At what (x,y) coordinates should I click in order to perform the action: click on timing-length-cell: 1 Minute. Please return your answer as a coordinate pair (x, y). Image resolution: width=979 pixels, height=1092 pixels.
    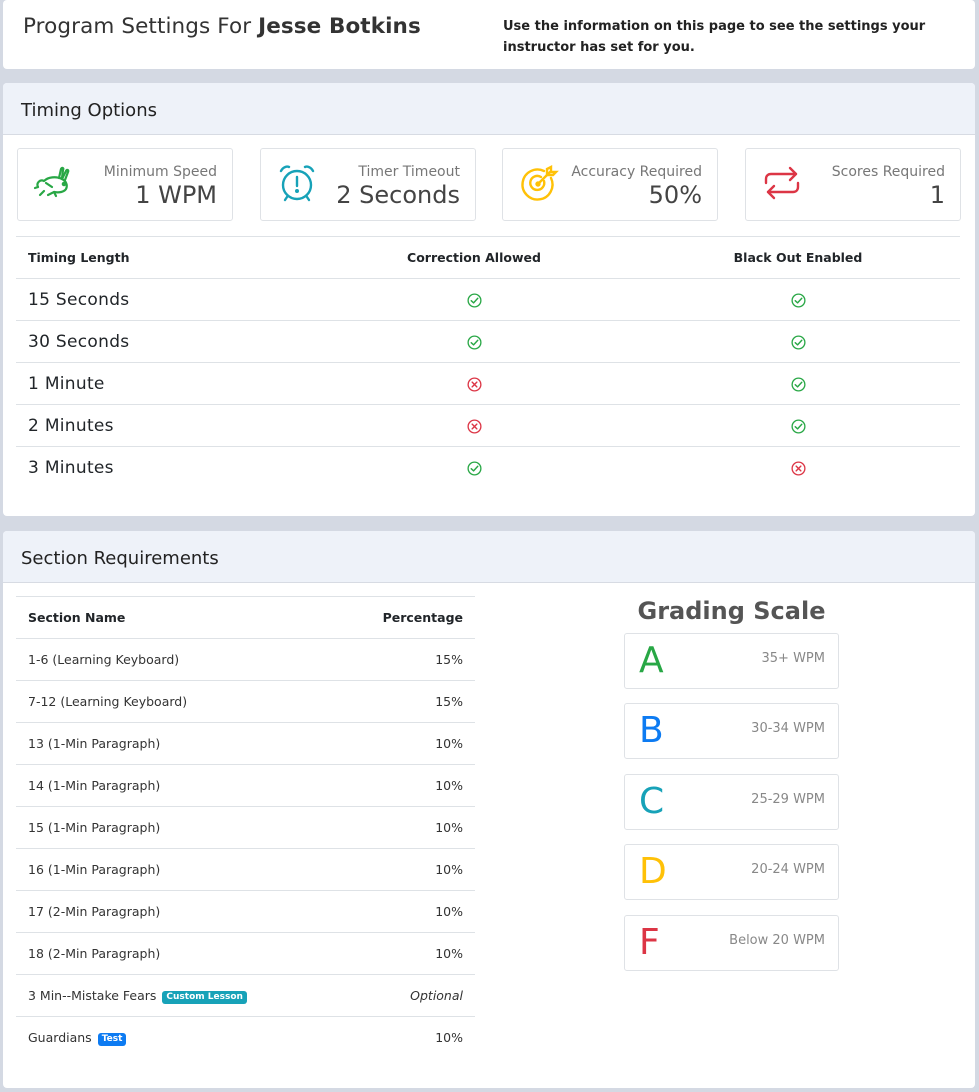
    Looking at the image, I should click on (164, 383).